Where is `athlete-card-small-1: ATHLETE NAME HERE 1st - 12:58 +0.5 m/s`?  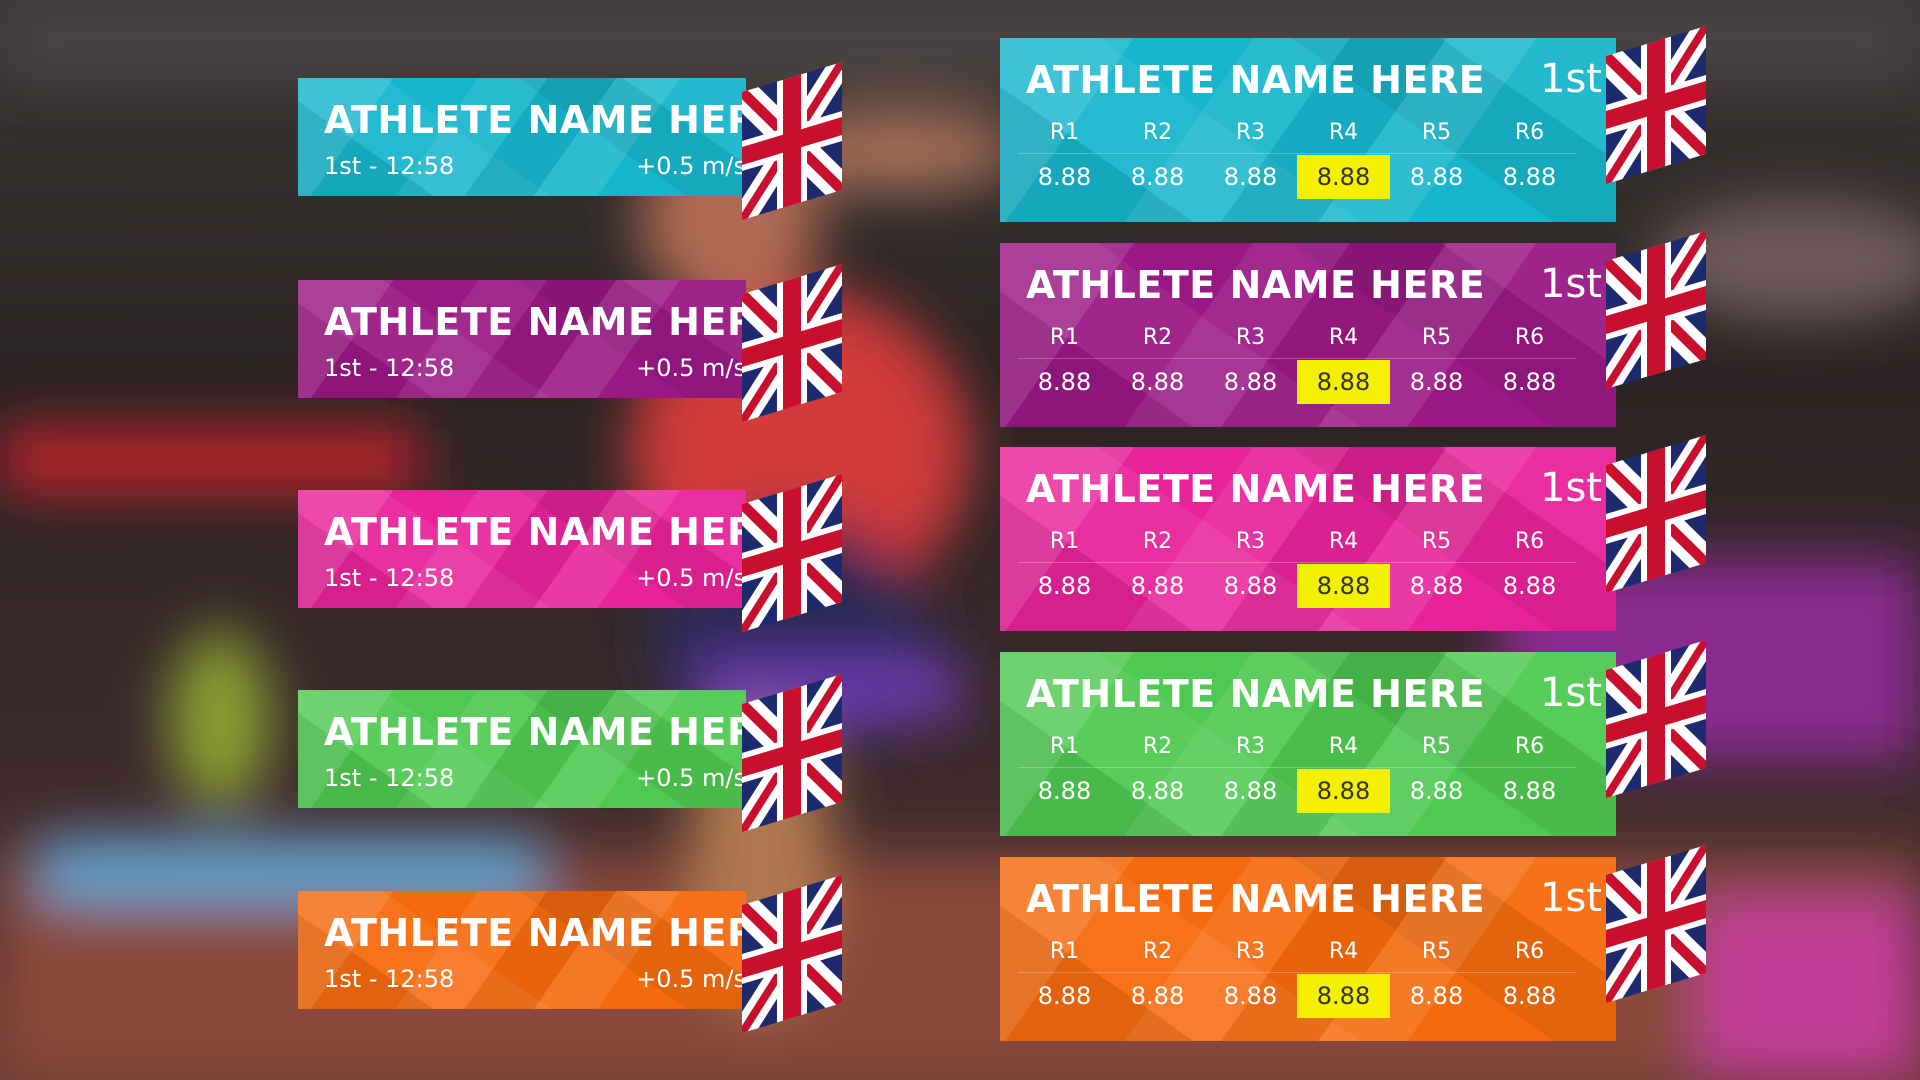 athlete-card-small-1: ATHLETE NAME HERE 1st - 12:58 +0.5 m/s is located at coordinates (578, 137).